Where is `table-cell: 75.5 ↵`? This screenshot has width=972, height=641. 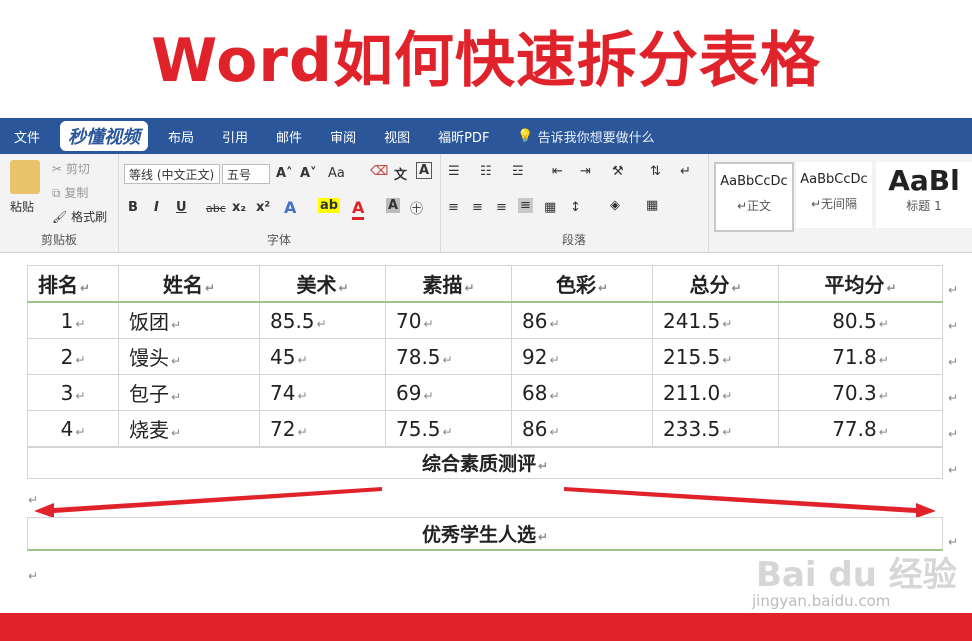
table-cell: 75.5 ↵ is located at coordinates (448, 428).